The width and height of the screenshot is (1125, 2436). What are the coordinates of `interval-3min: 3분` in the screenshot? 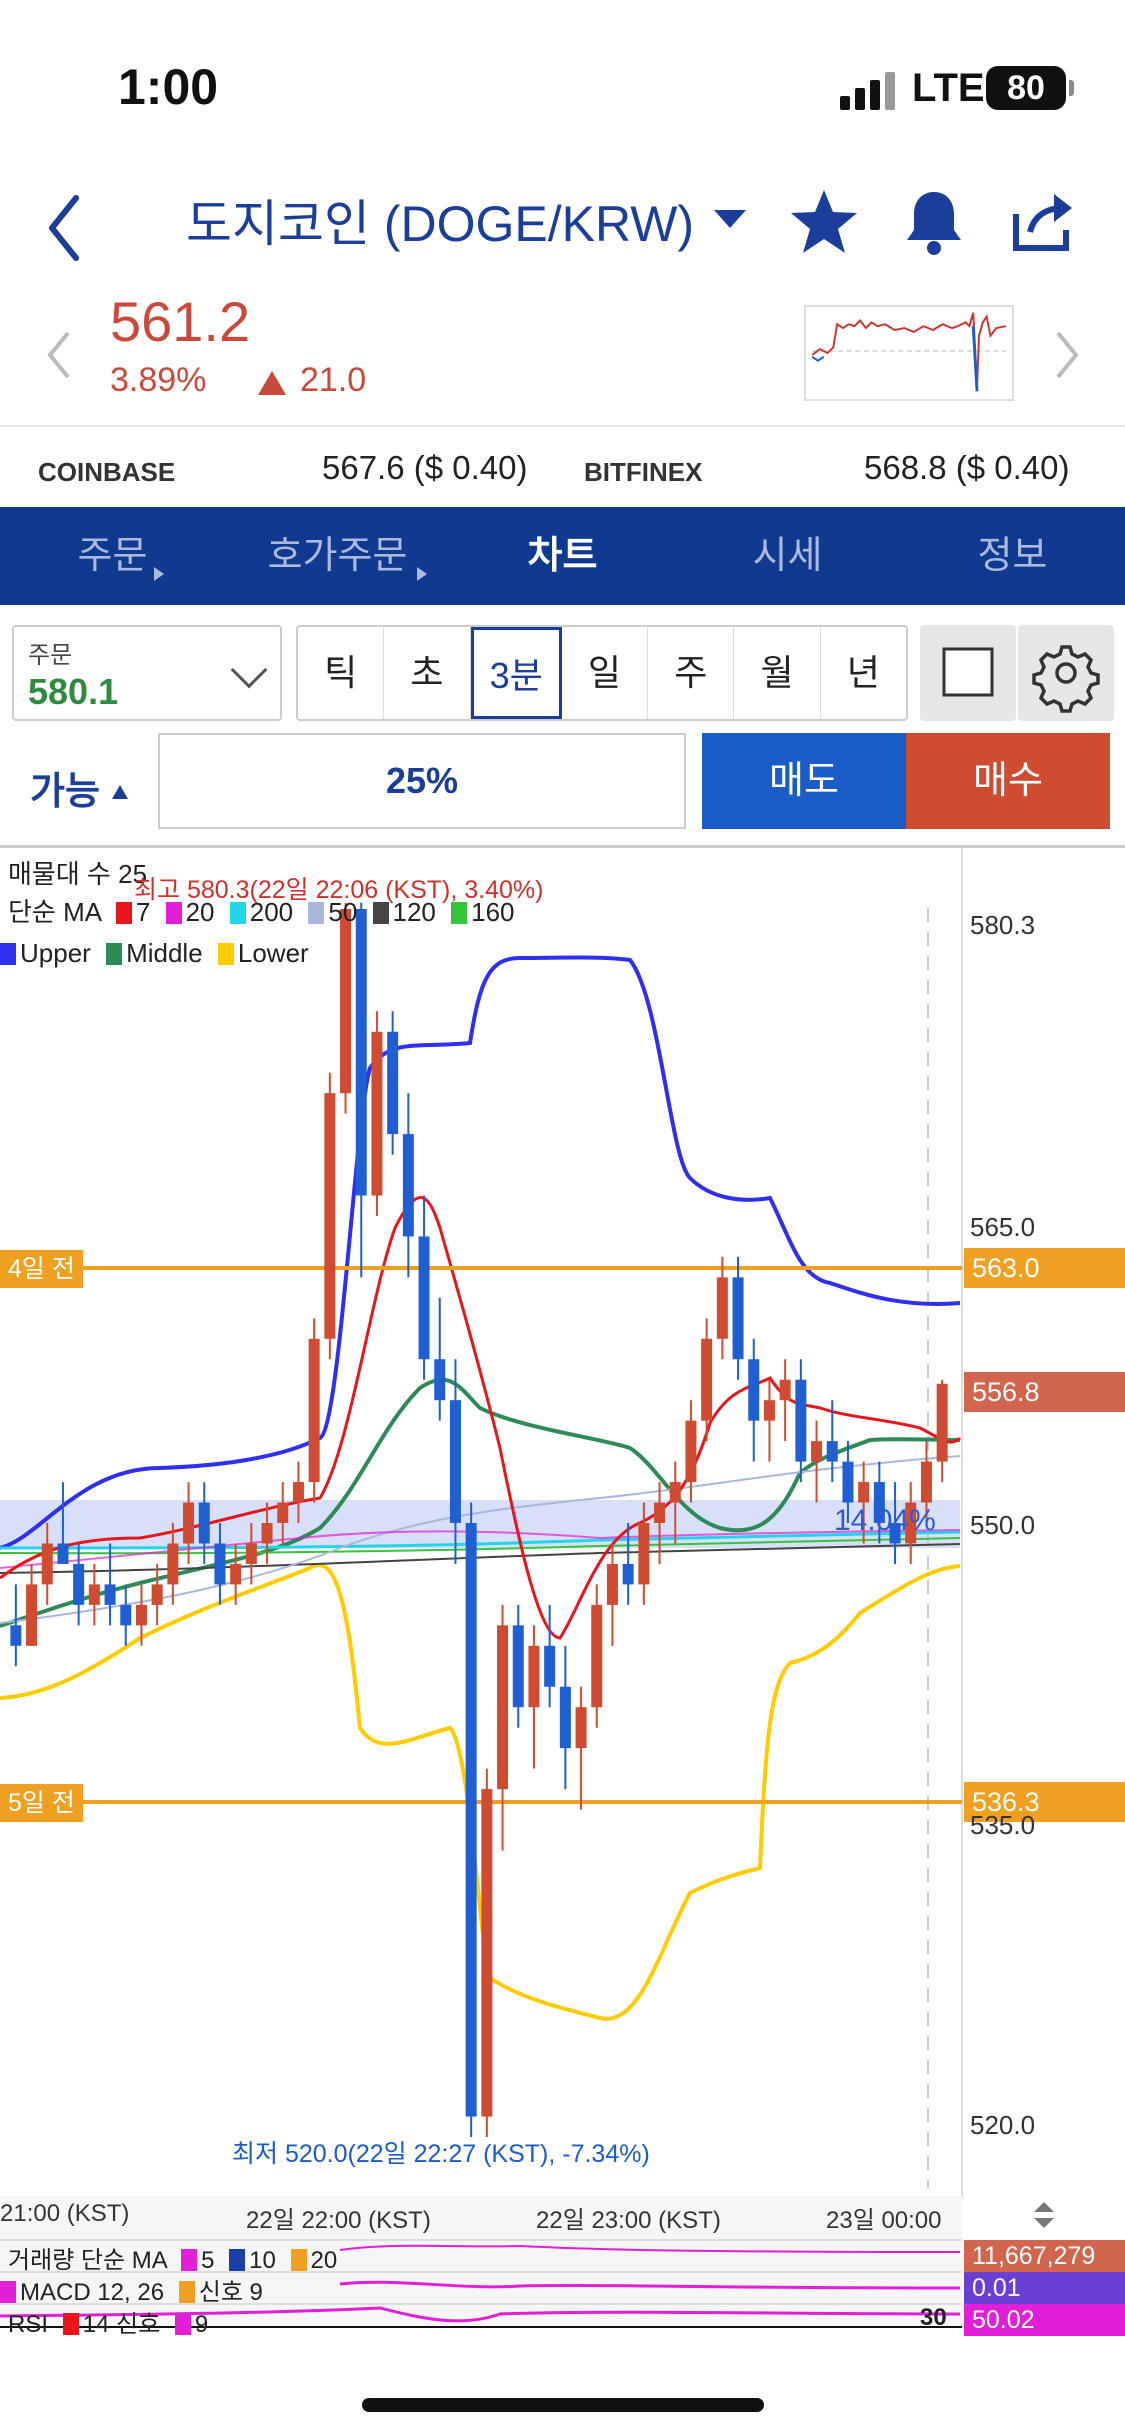 It's located at (516, 673).